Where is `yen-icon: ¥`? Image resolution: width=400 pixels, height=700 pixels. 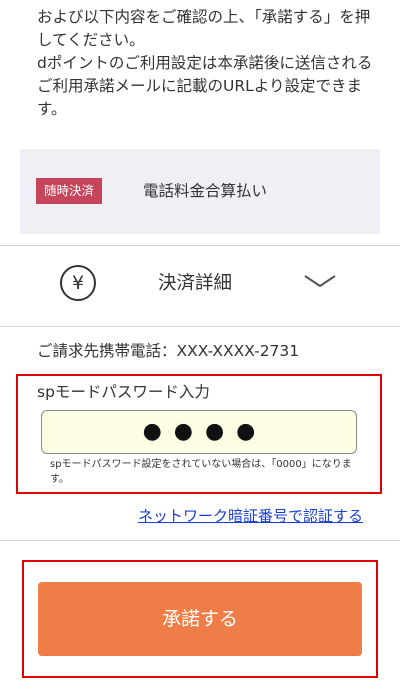
yen-icon: ¥ is located at coordinates (78, 283).